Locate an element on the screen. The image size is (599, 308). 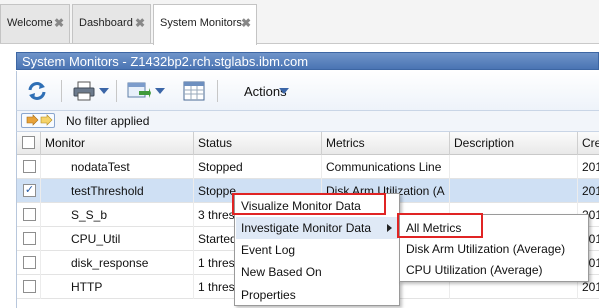
column-header-monitor: Monitor is located at coordinates (117, 143).